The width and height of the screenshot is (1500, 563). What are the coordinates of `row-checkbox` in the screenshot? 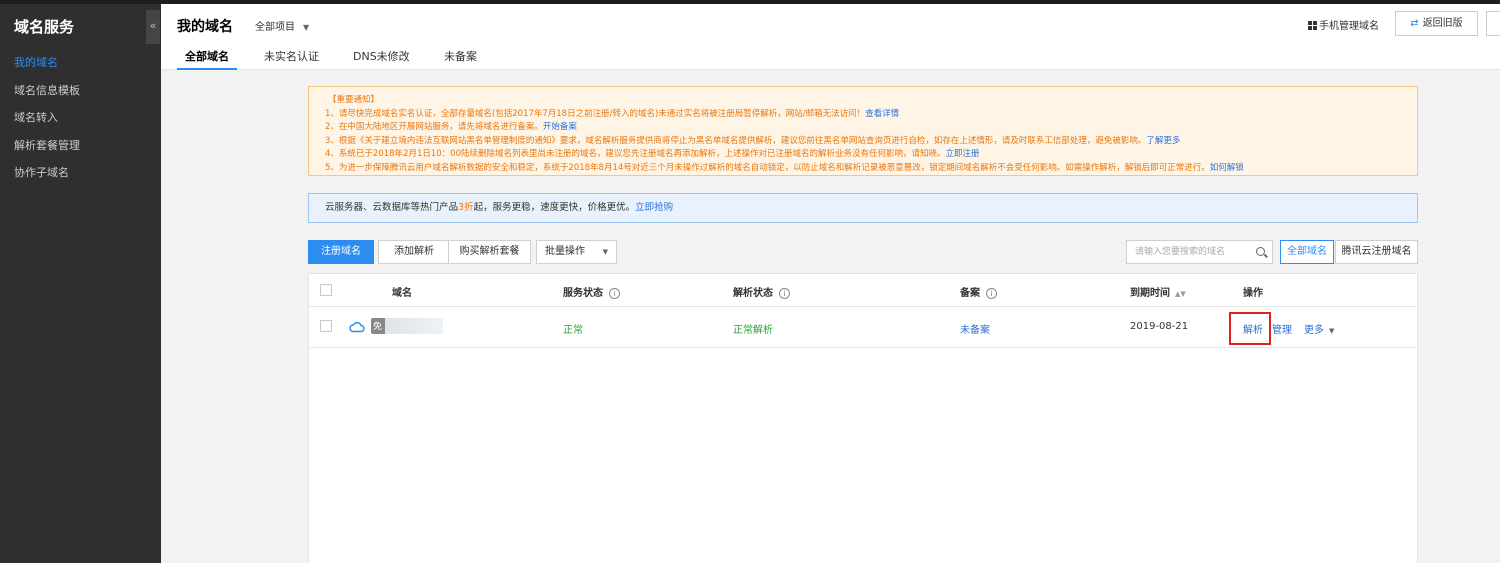 It's located at (326, 326).